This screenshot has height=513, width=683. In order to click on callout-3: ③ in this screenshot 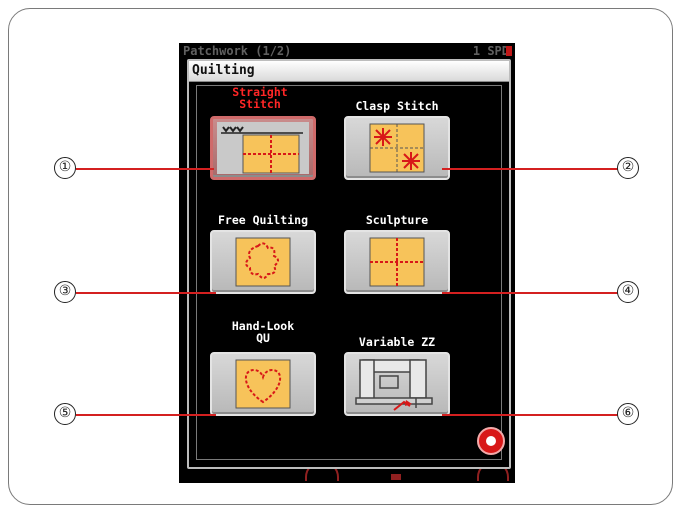, I will do `click(65, 292)`.